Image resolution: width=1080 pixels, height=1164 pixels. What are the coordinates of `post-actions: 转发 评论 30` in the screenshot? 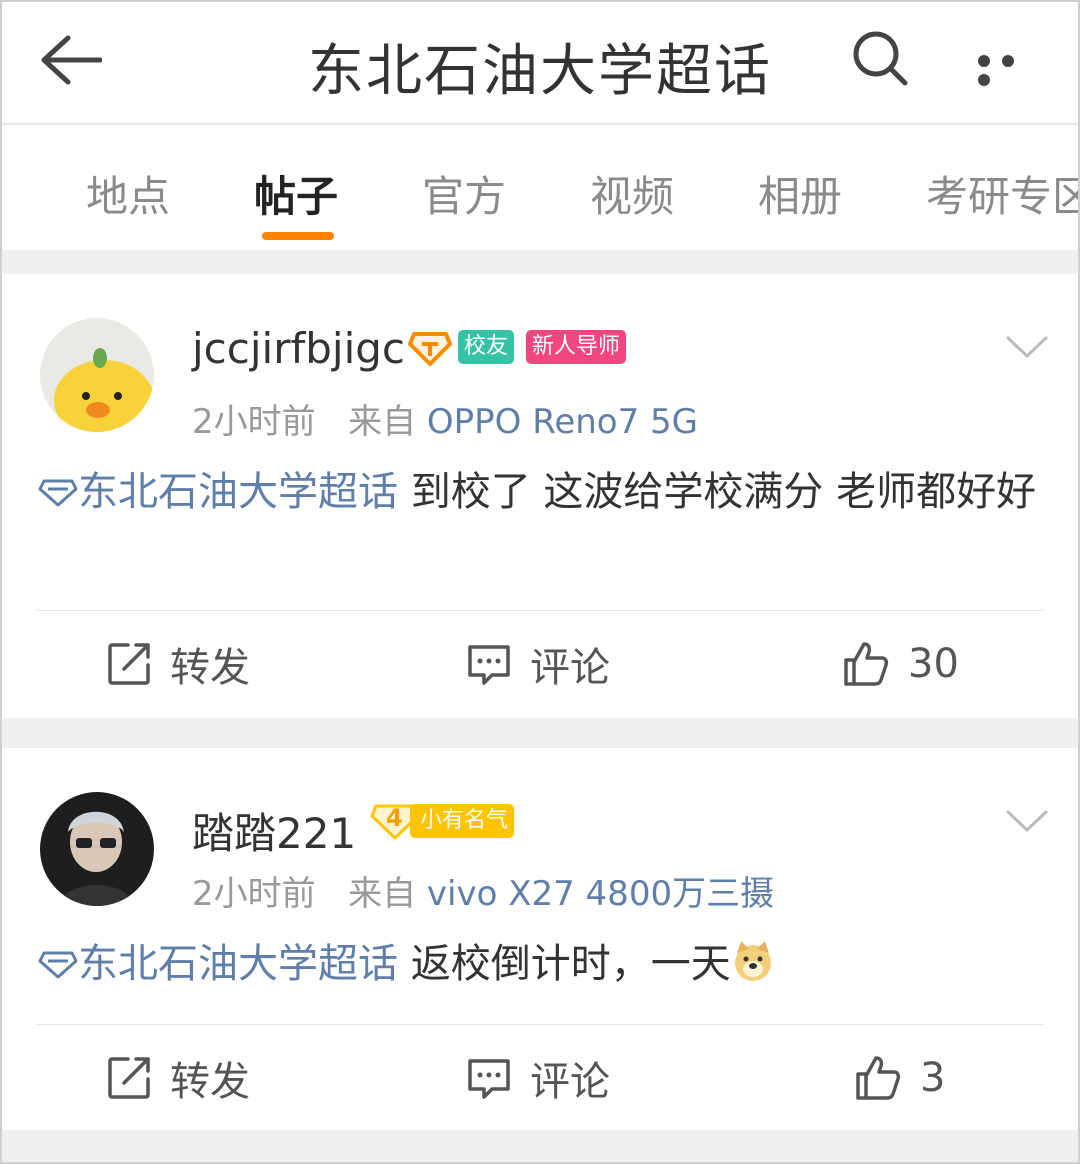 It's located at (540, 664).